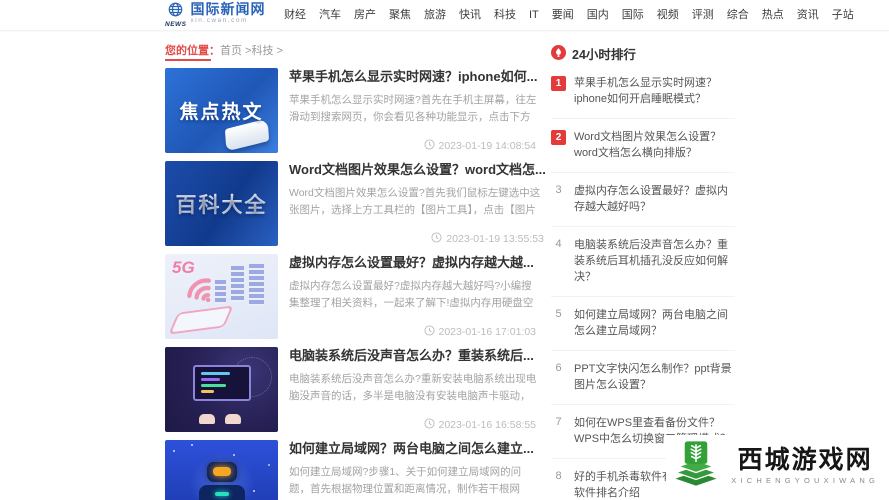  Describe the element at coordinates (365, 15) in the screenshot. I see `nav-item-fangchan: 房产` at that location.